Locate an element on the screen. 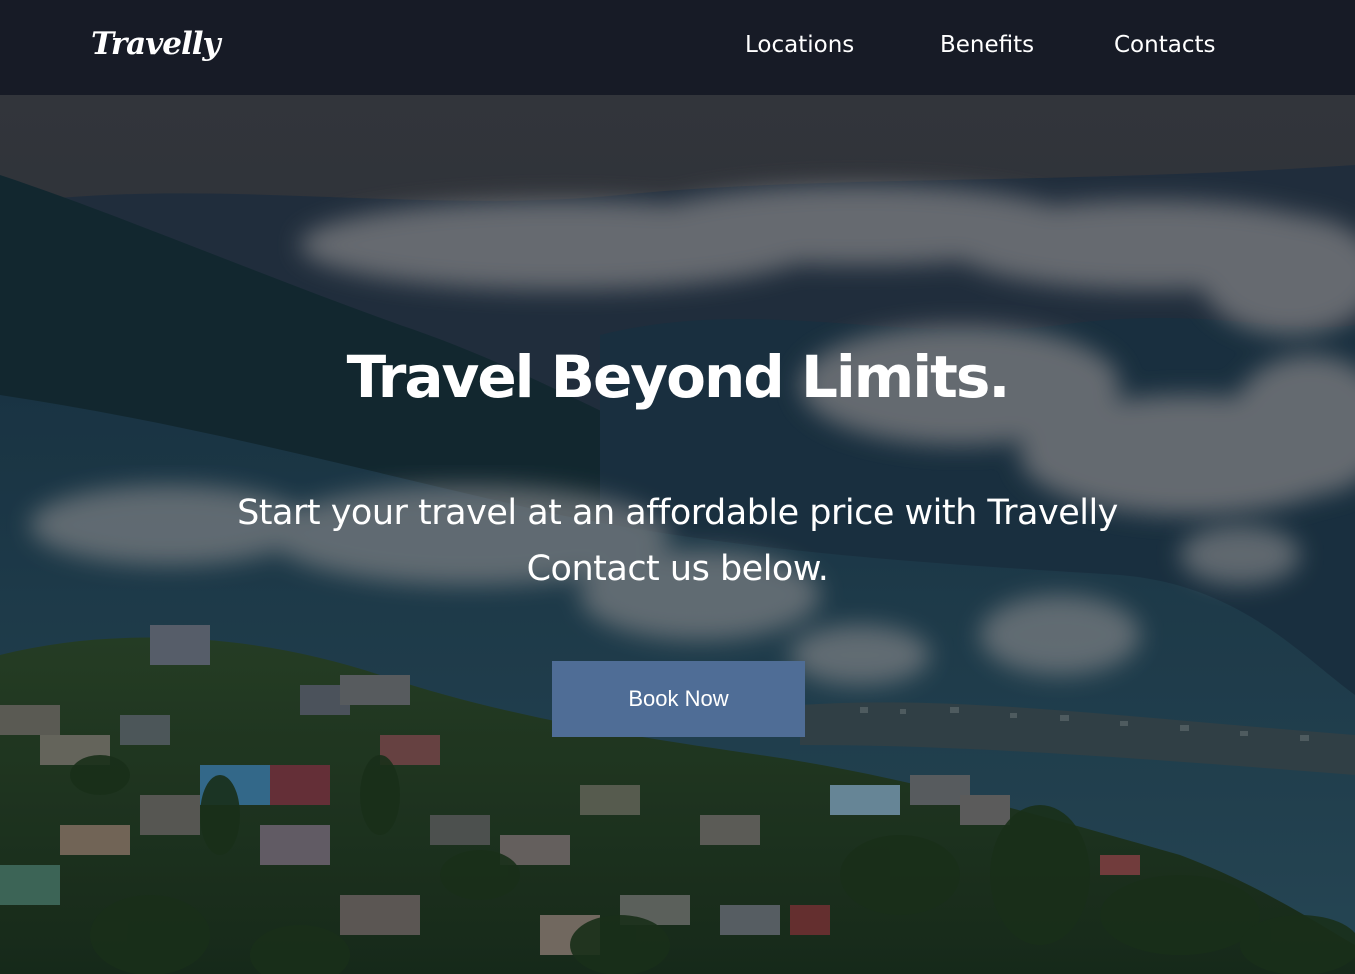  book-now-button: Book Now is located at coordinates (678, 699).